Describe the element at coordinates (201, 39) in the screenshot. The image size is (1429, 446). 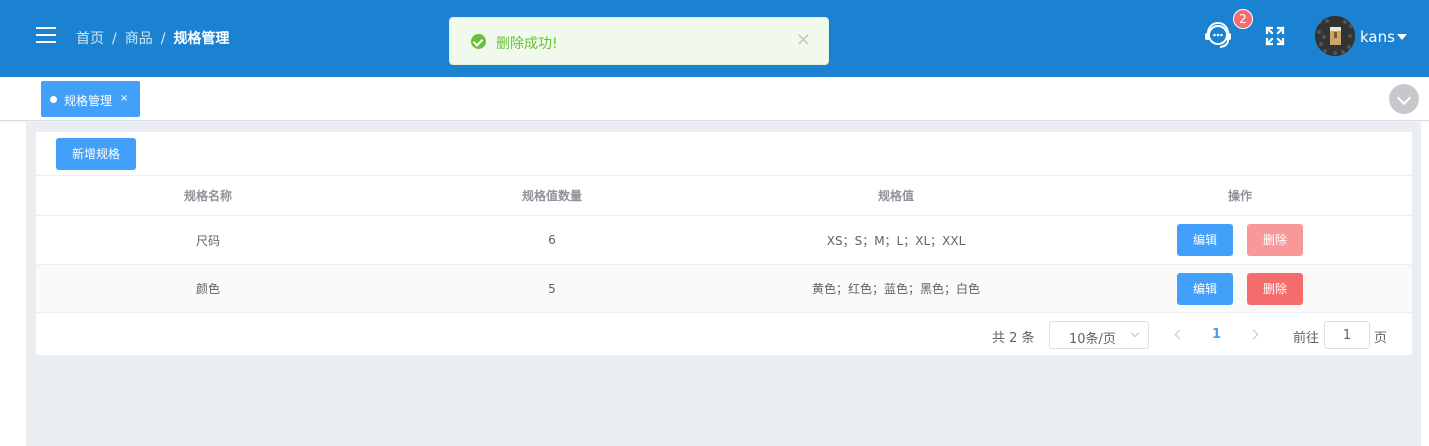
I see `breadcrumb-current: 规格管理` at that location.